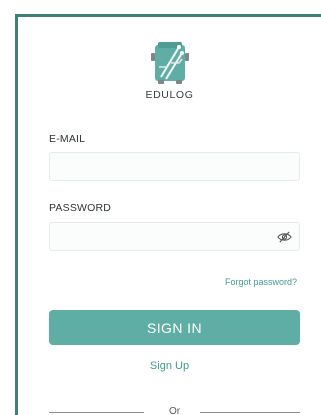  What do you see at coordinates (80, 208) in the screenshot?
I see `password-label: PASSWORD` at bounding box center [80, 208].